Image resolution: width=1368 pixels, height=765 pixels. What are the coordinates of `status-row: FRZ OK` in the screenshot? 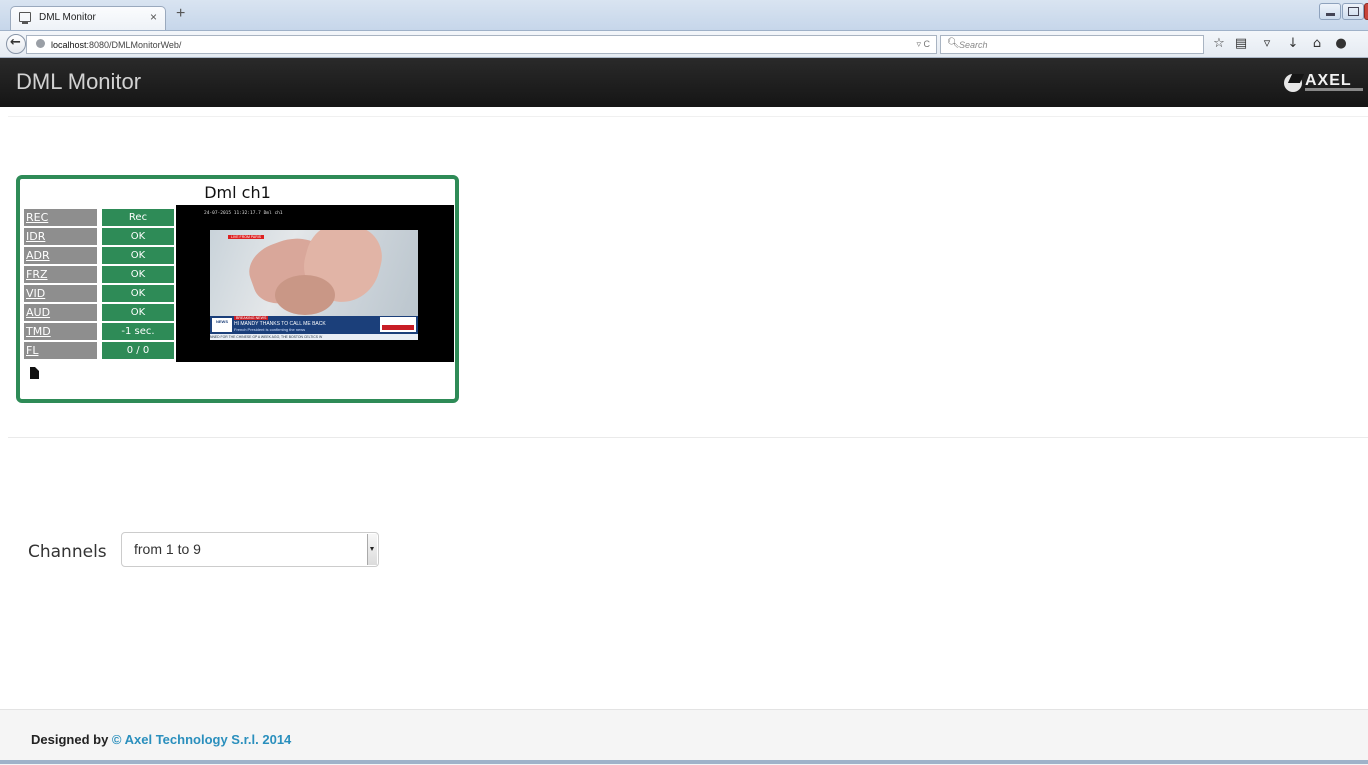 It's located at (100, 275).